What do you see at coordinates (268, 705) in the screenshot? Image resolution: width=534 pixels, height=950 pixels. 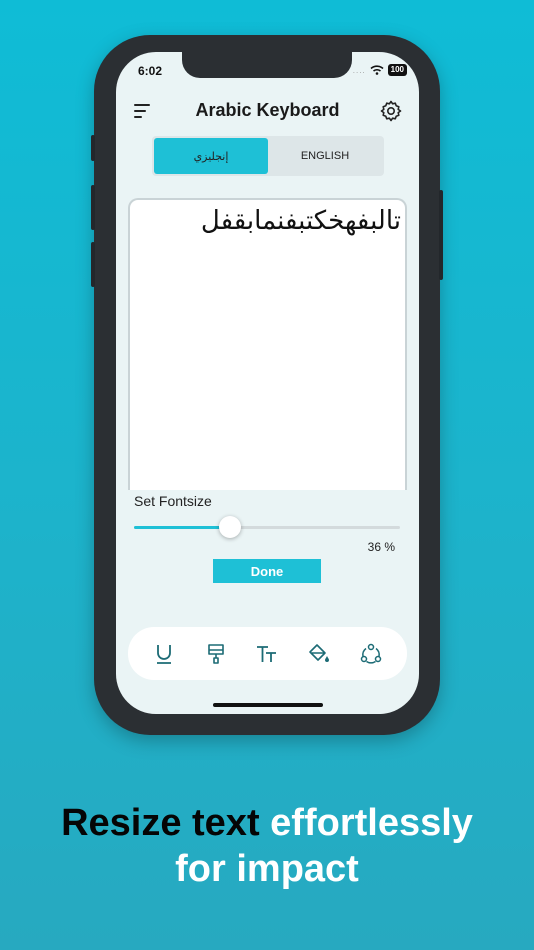 I see `home-indicator` at bounding box center [268, 705].